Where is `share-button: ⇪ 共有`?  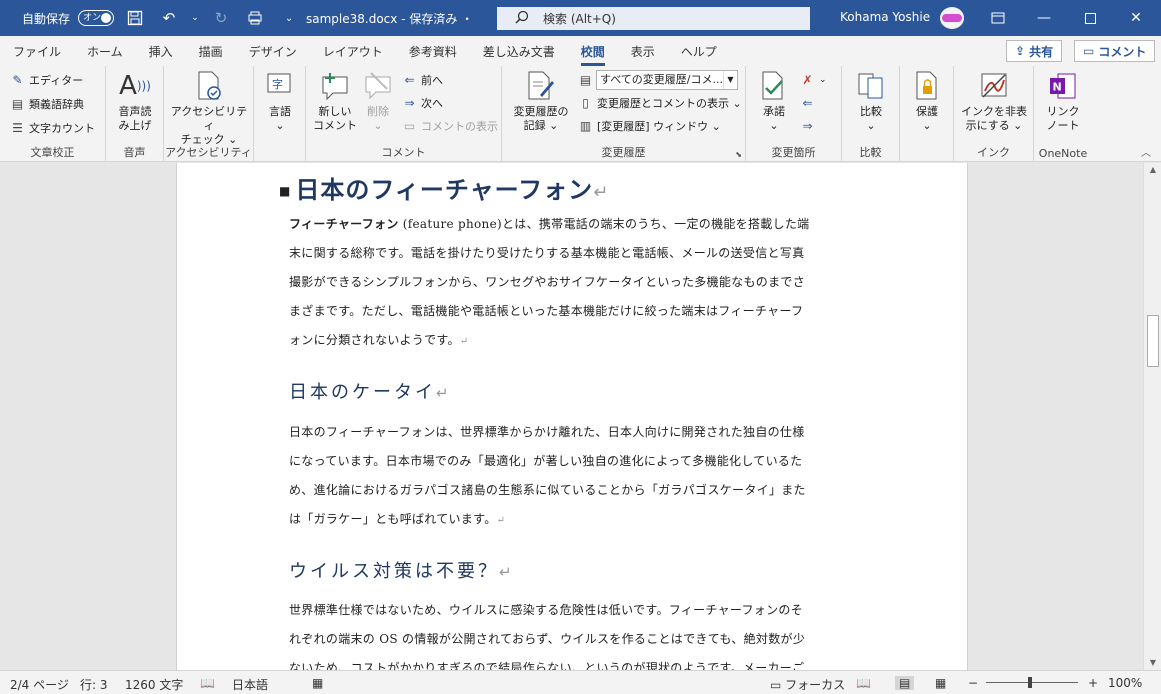 share-button: ⇪ 共有 is located at coordinates (1034, 51).